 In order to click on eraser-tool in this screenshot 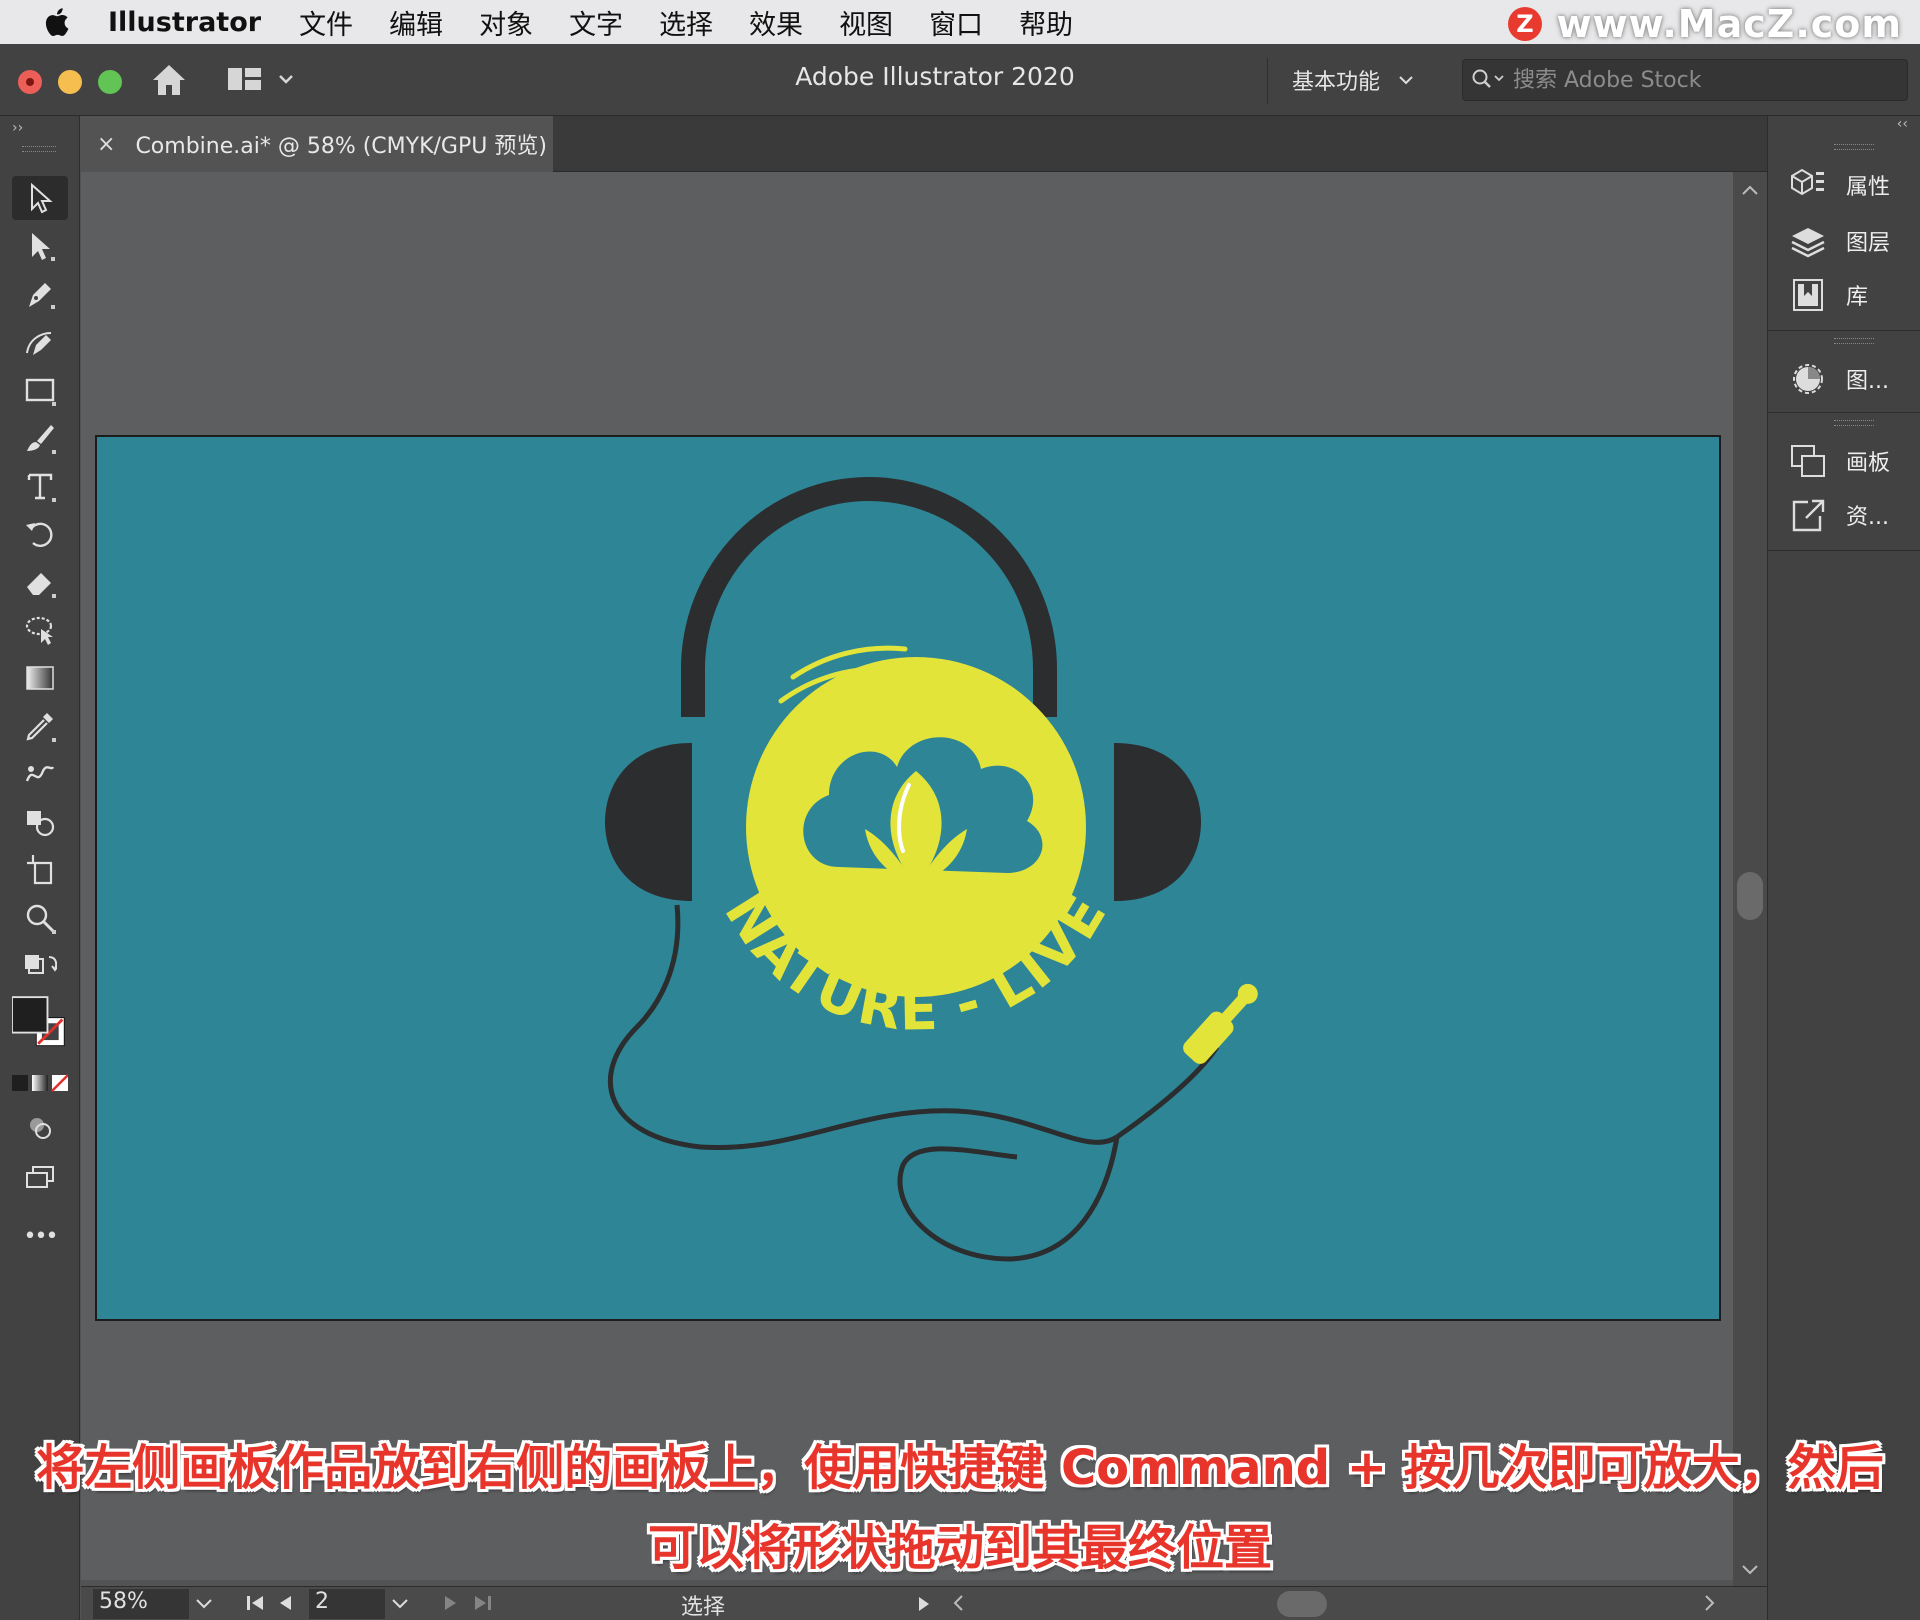, I will do `click(40, 582)`.